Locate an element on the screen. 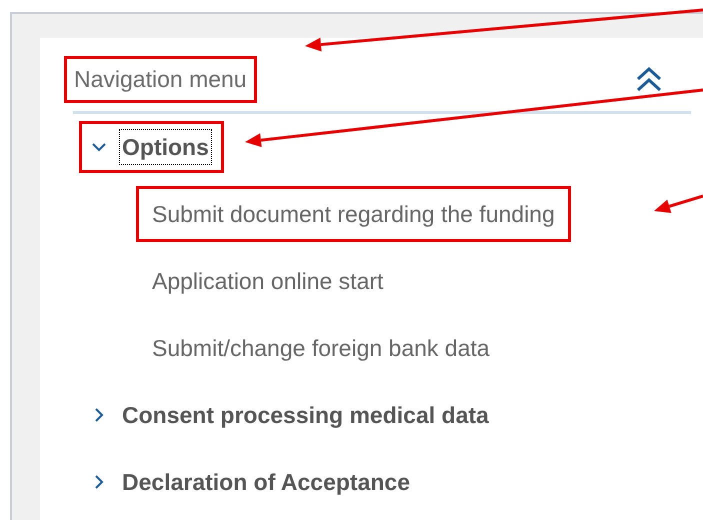  nav-link: Submit document regarding the funding is located at coordinates (353, 214).